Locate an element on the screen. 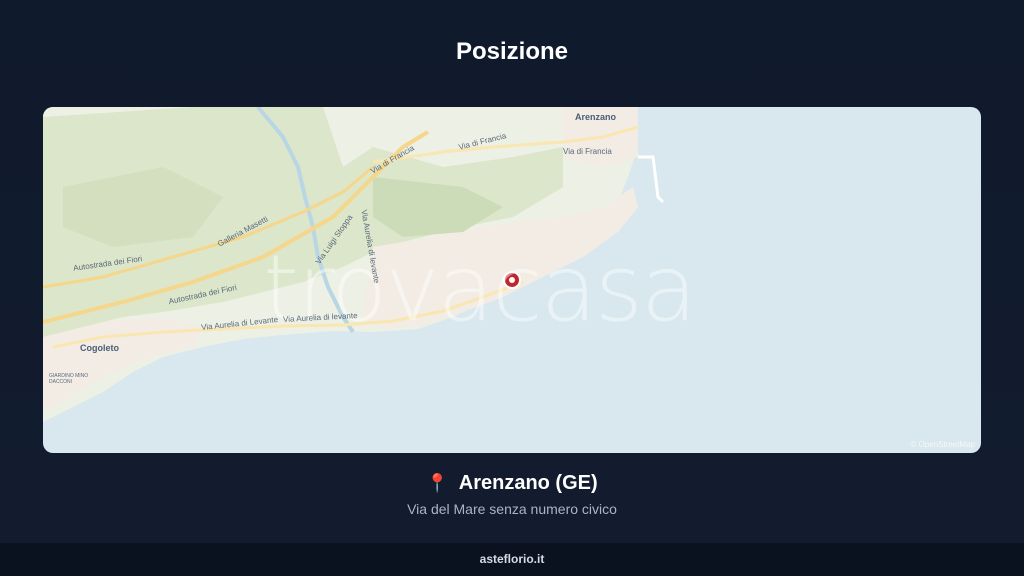 This screenshot has height=576, width=1024. map-attribution: © OpenStreetMap is located at coordinates (942, 444).